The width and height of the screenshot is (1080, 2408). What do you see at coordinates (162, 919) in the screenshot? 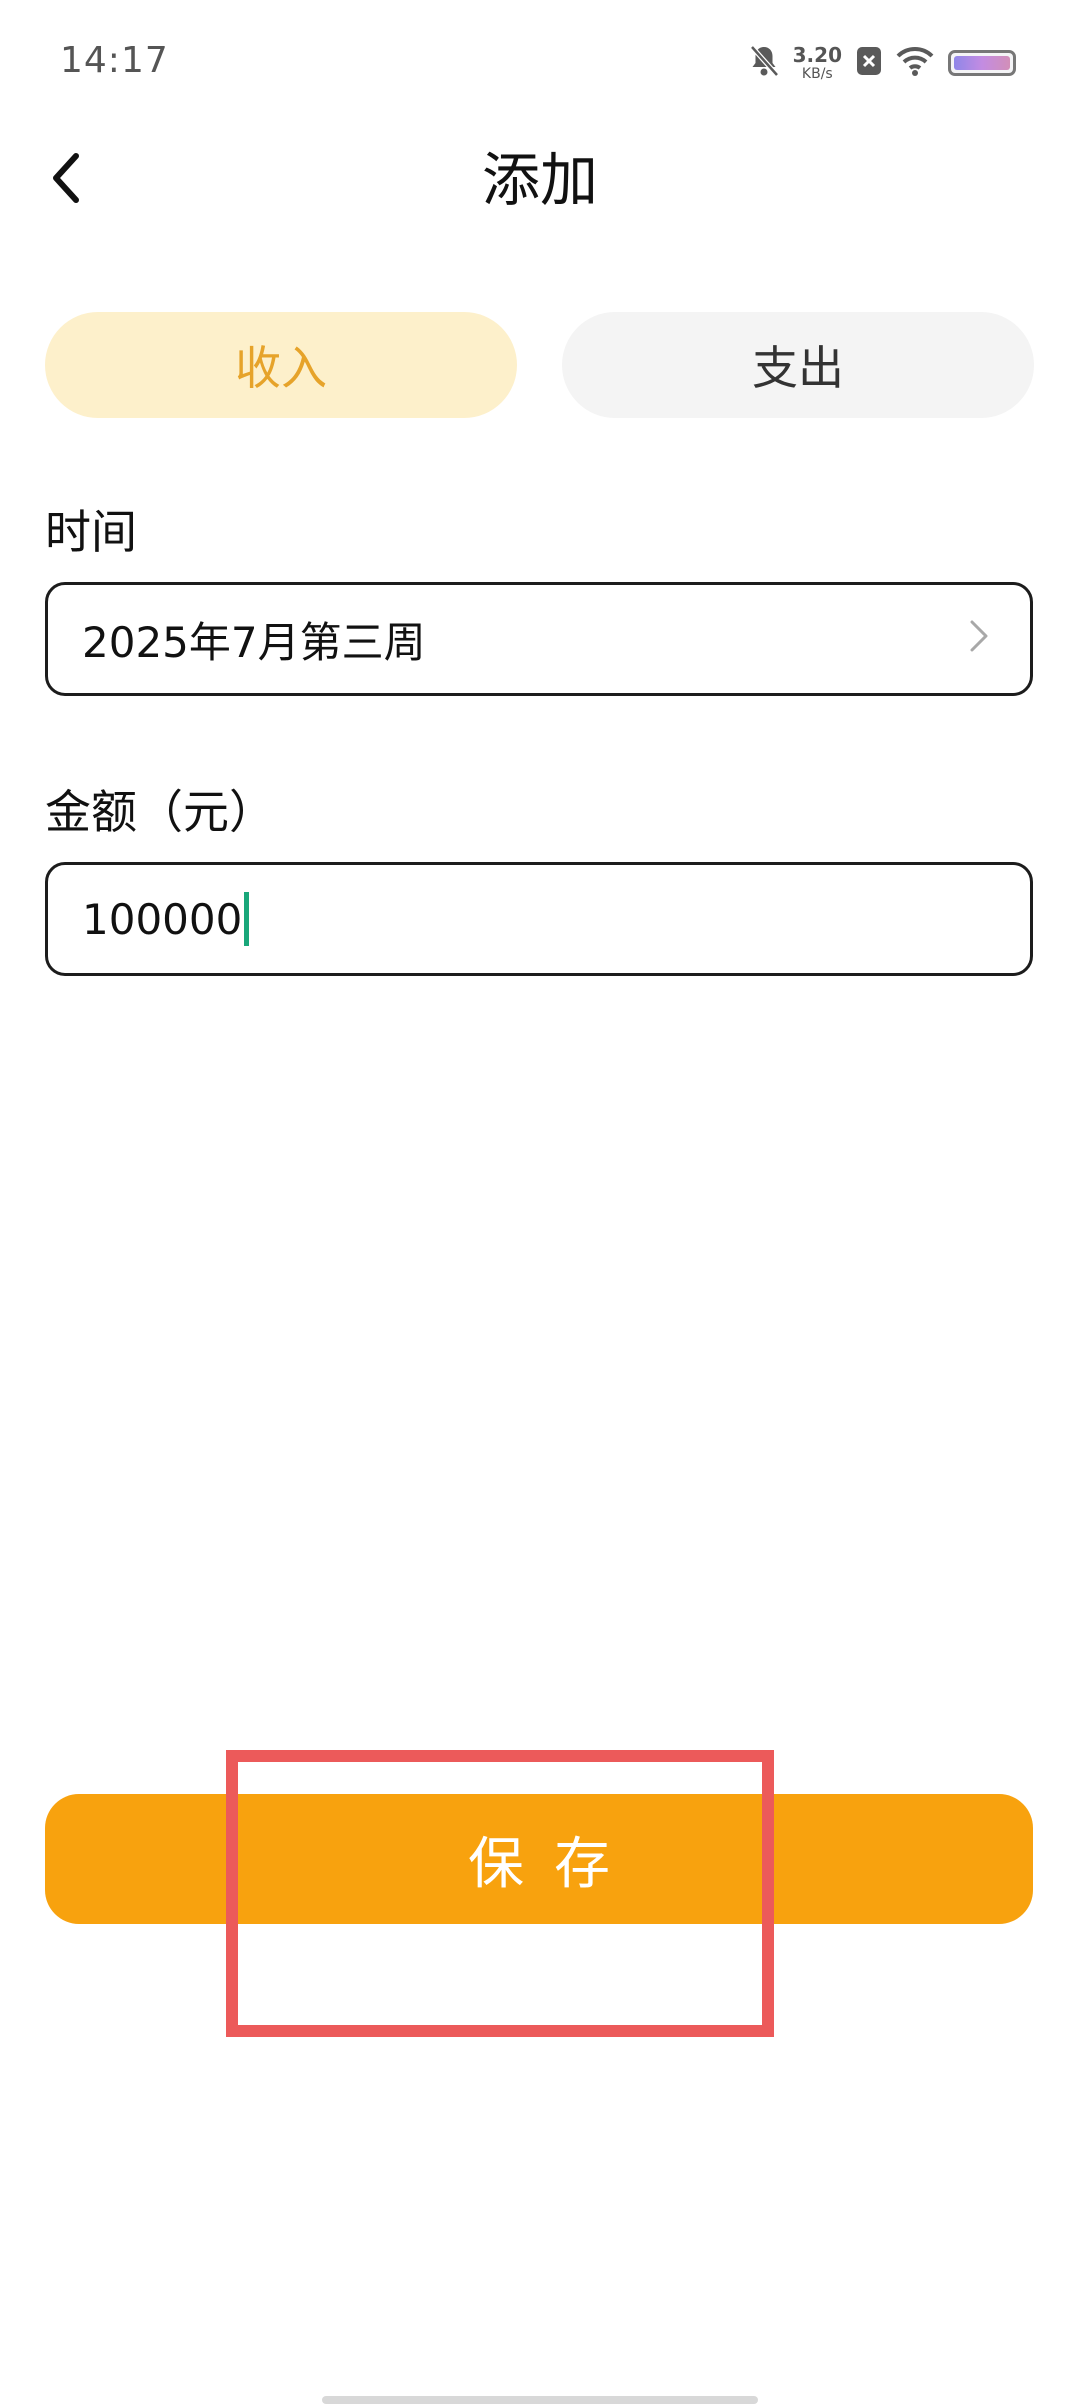
I see `amount-value: 100000` at bounding box center [162, 919].